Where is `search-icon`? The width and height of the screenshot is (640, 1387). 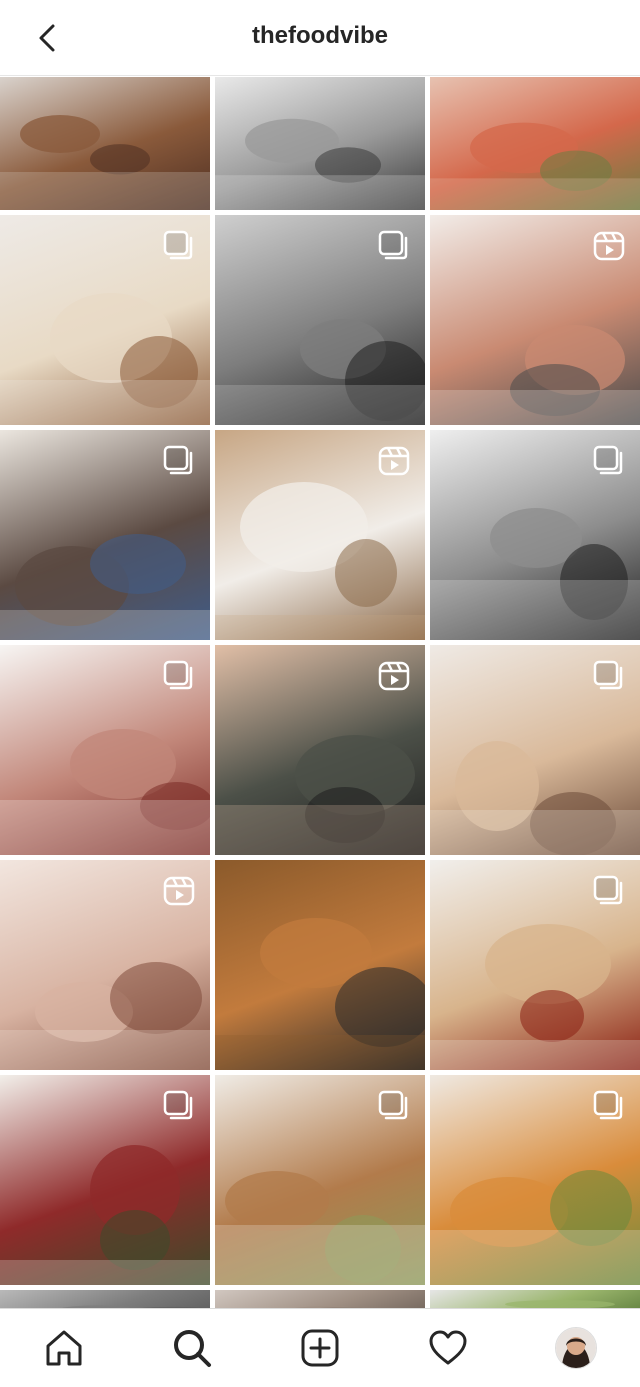
search-icon is located at coordinates (192, 1348).